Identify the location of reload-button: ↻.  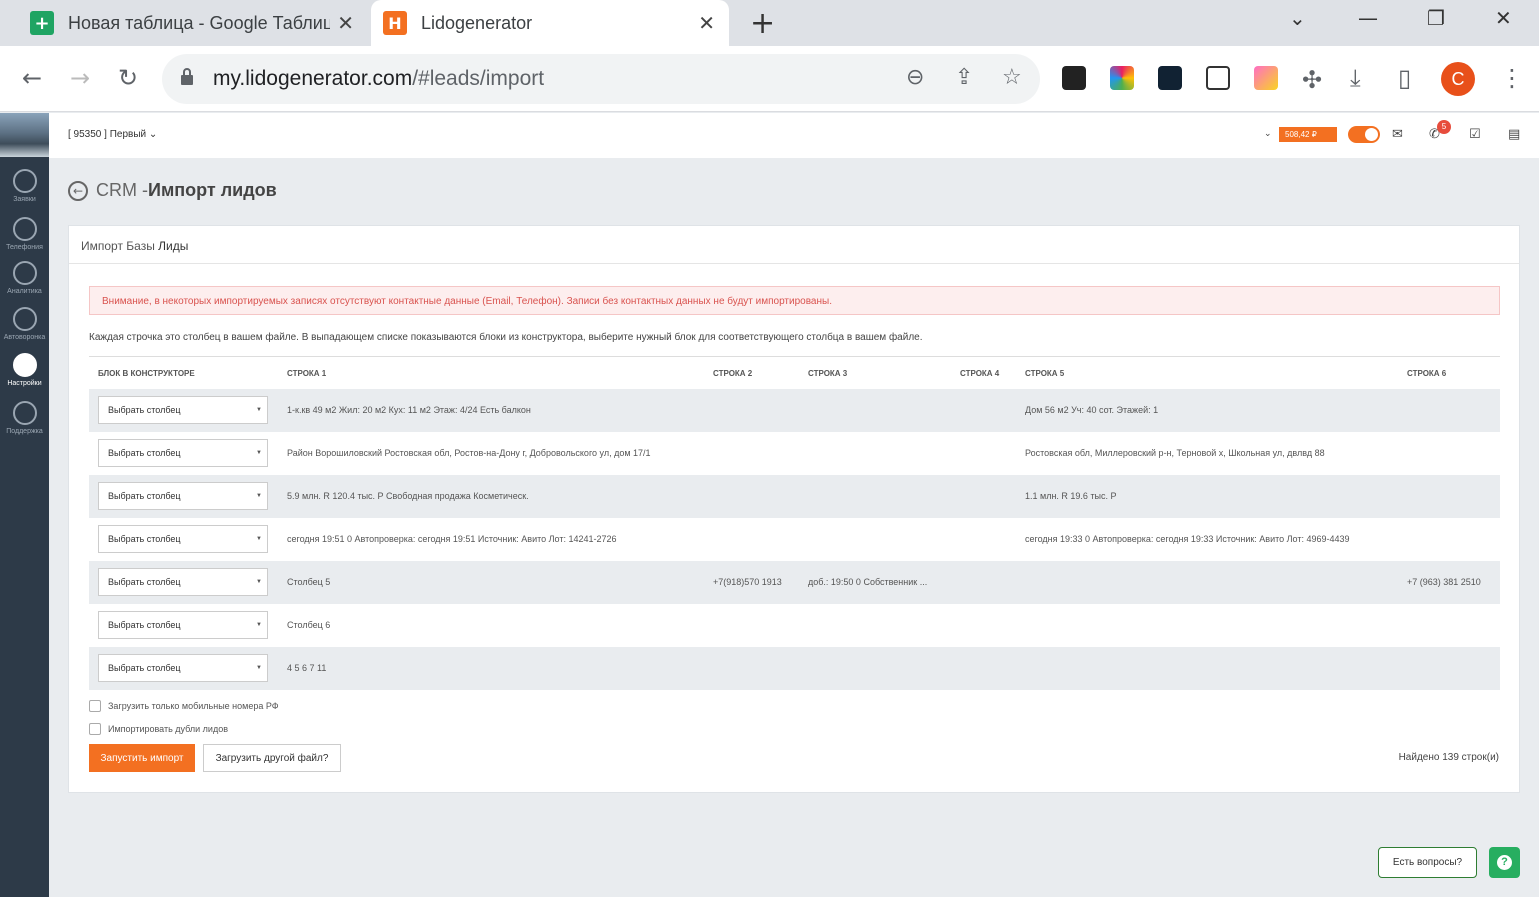
(128, 78).